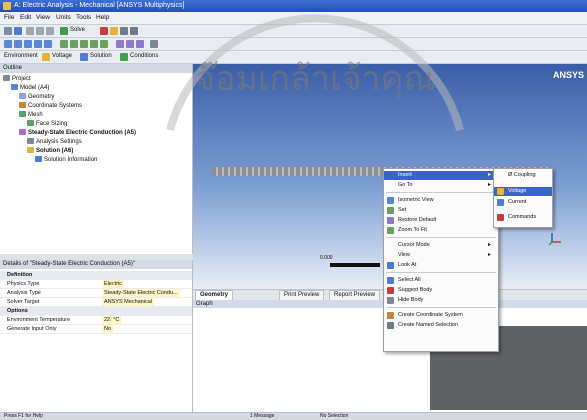  I want to click on menu-item-zoom-to-fit: Zoom To Fit, so click(441, 230).